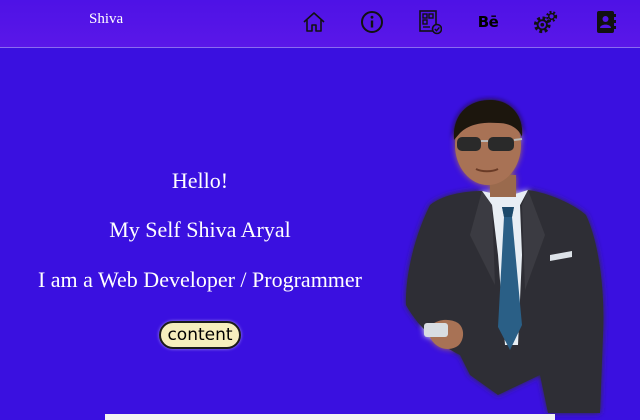  Describe the element at coordinates (430, 22) in the screenshot. I see `portfolio-icon` at that location.